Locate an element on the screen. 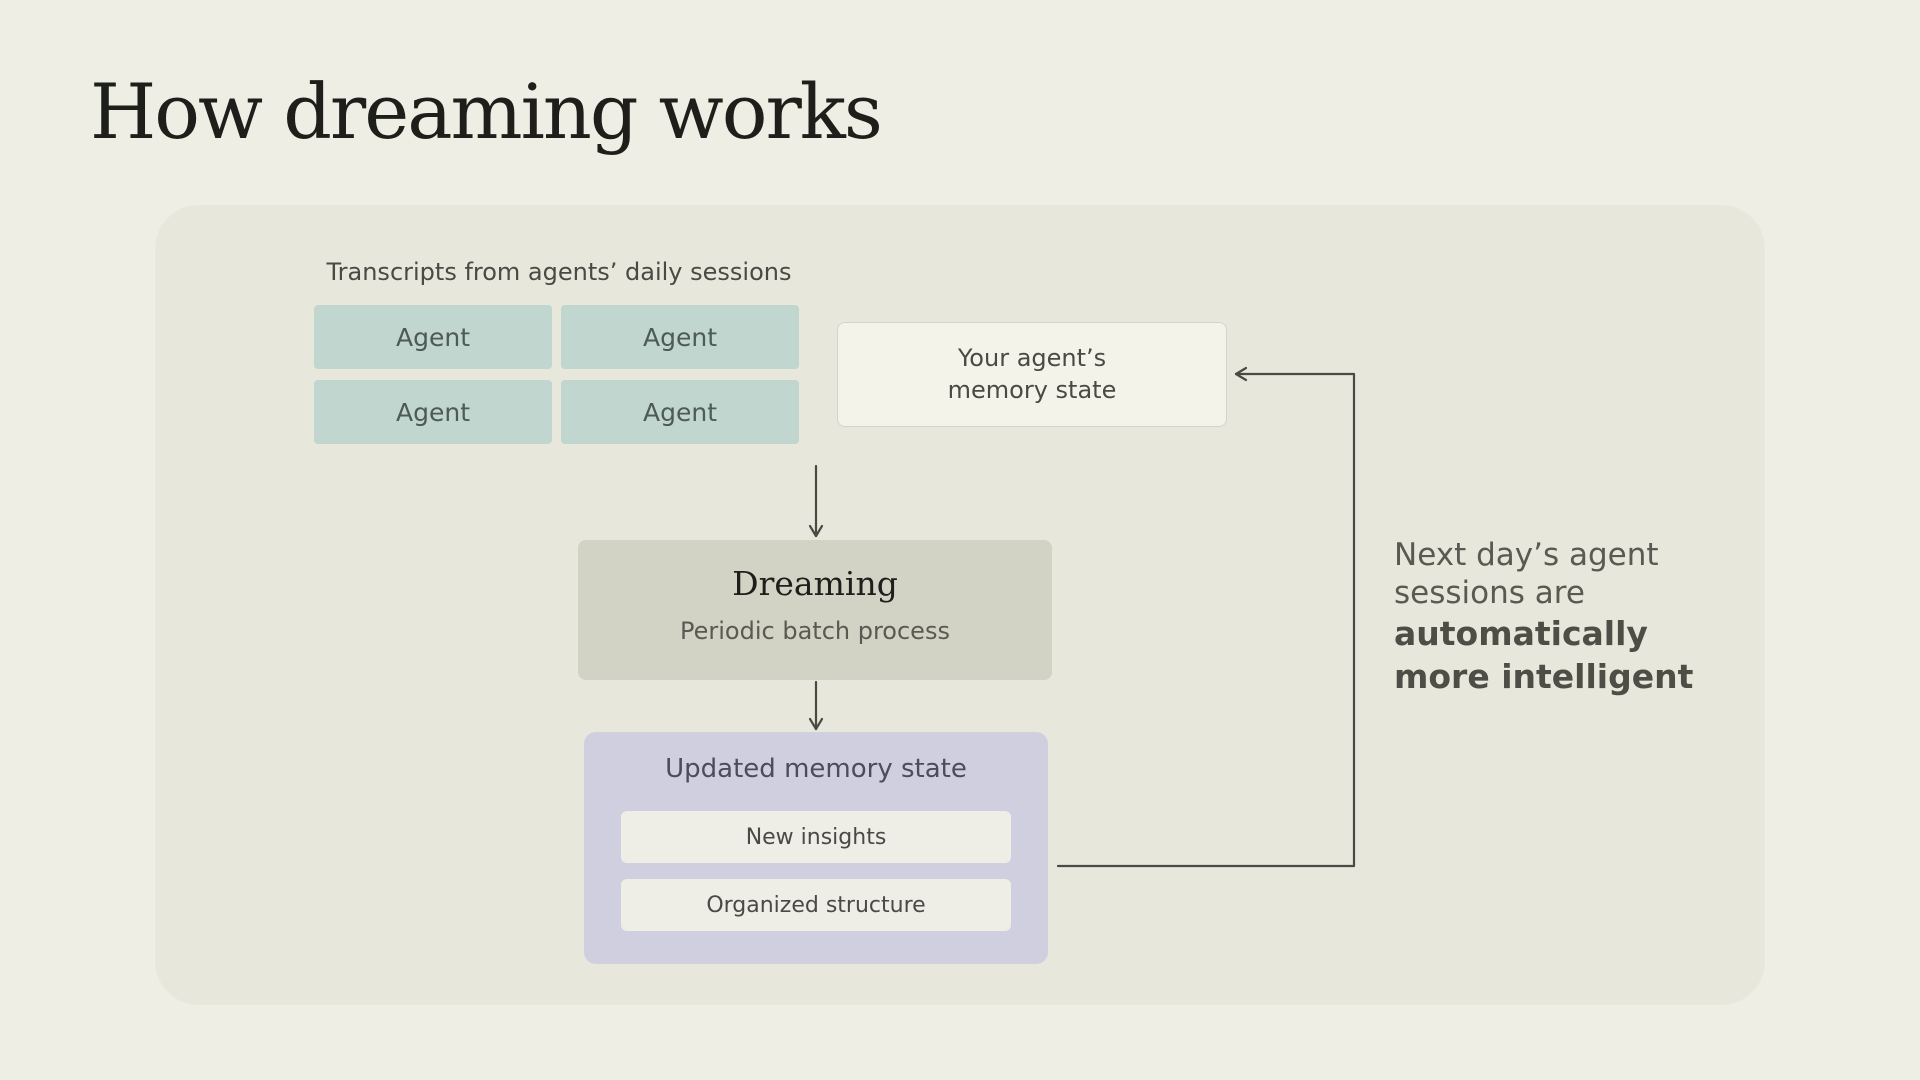  page-title: How dreaming works is located at coordinates (486, 111).